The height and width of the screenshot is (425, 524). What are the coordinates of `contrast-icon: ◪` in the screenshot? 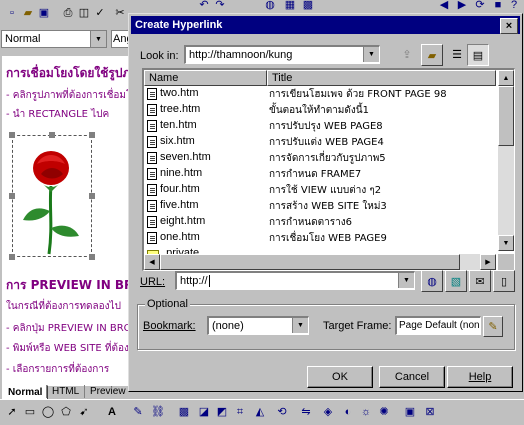 It's located at (204, 412).